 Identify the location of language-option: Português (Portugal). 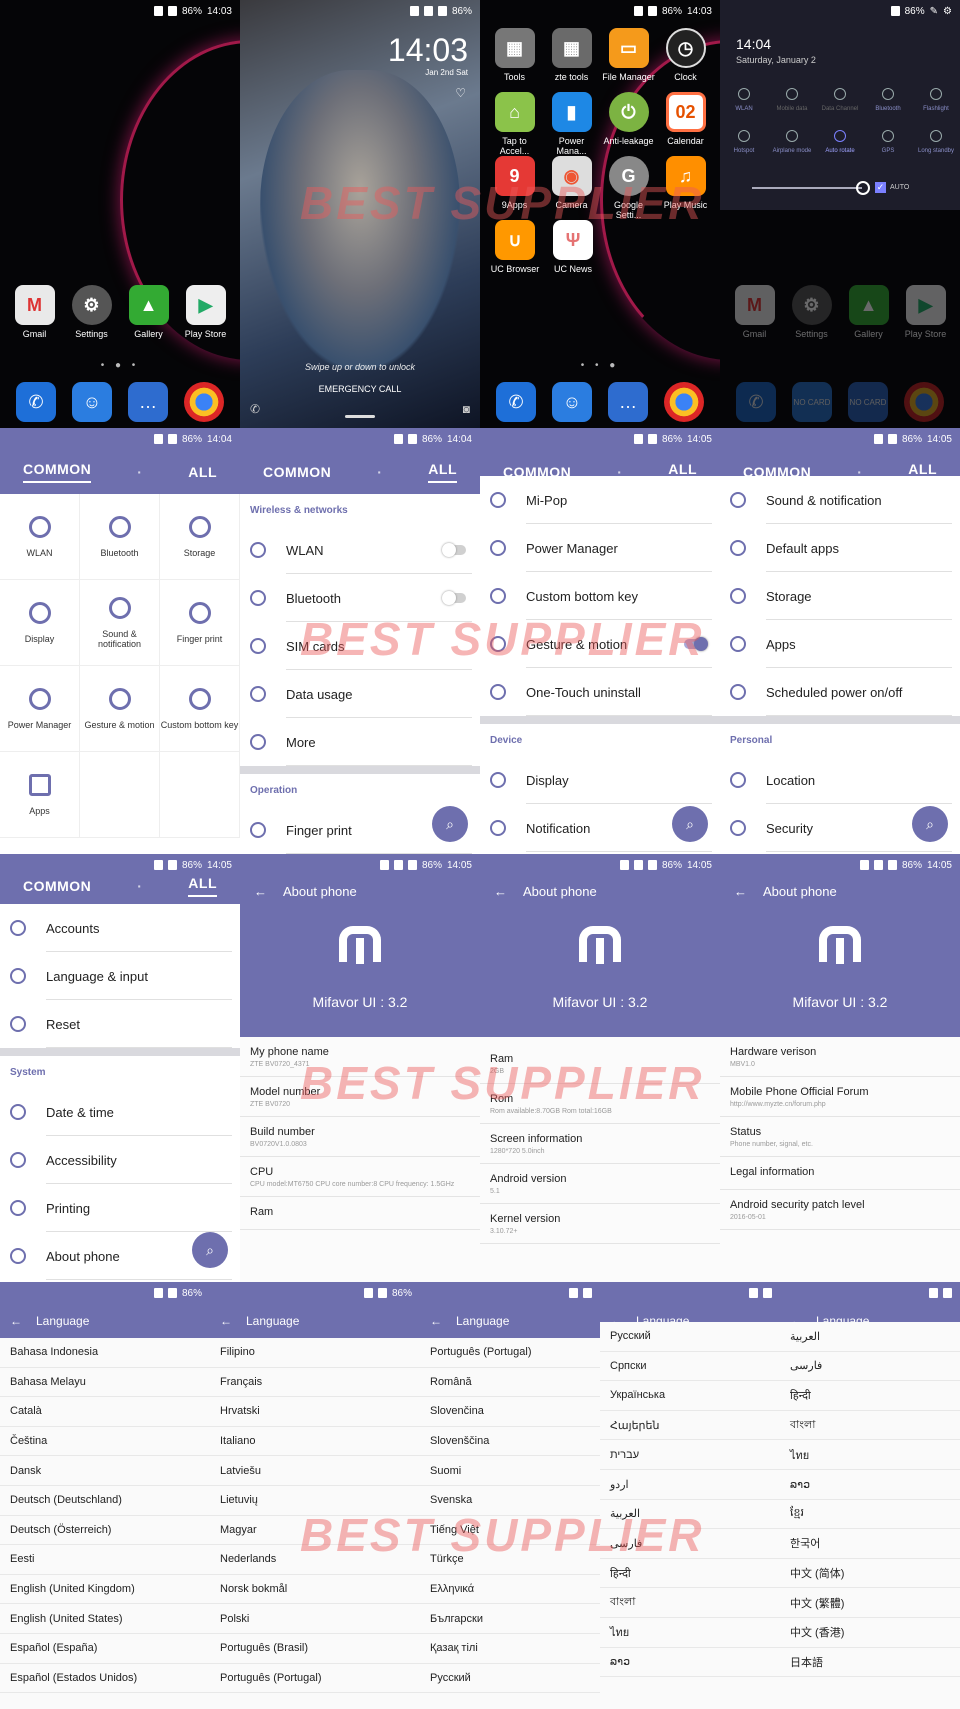
(315, 1679).